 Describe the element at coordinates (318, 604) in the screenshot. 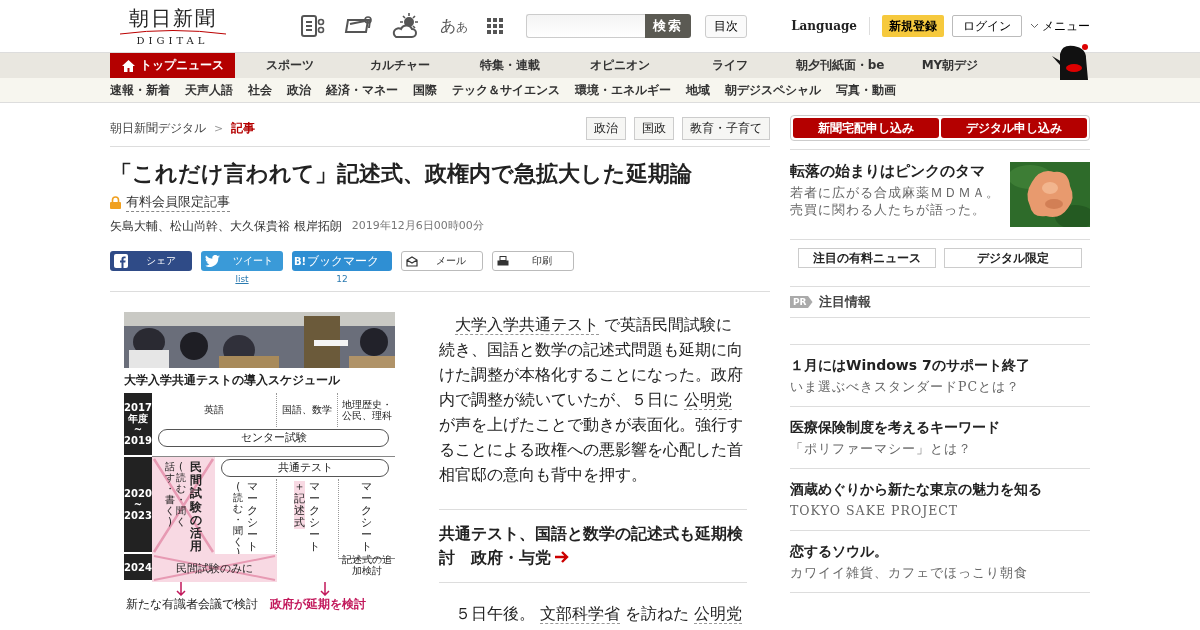

I see `outcome-label: 政府が延期を検討` at that location.